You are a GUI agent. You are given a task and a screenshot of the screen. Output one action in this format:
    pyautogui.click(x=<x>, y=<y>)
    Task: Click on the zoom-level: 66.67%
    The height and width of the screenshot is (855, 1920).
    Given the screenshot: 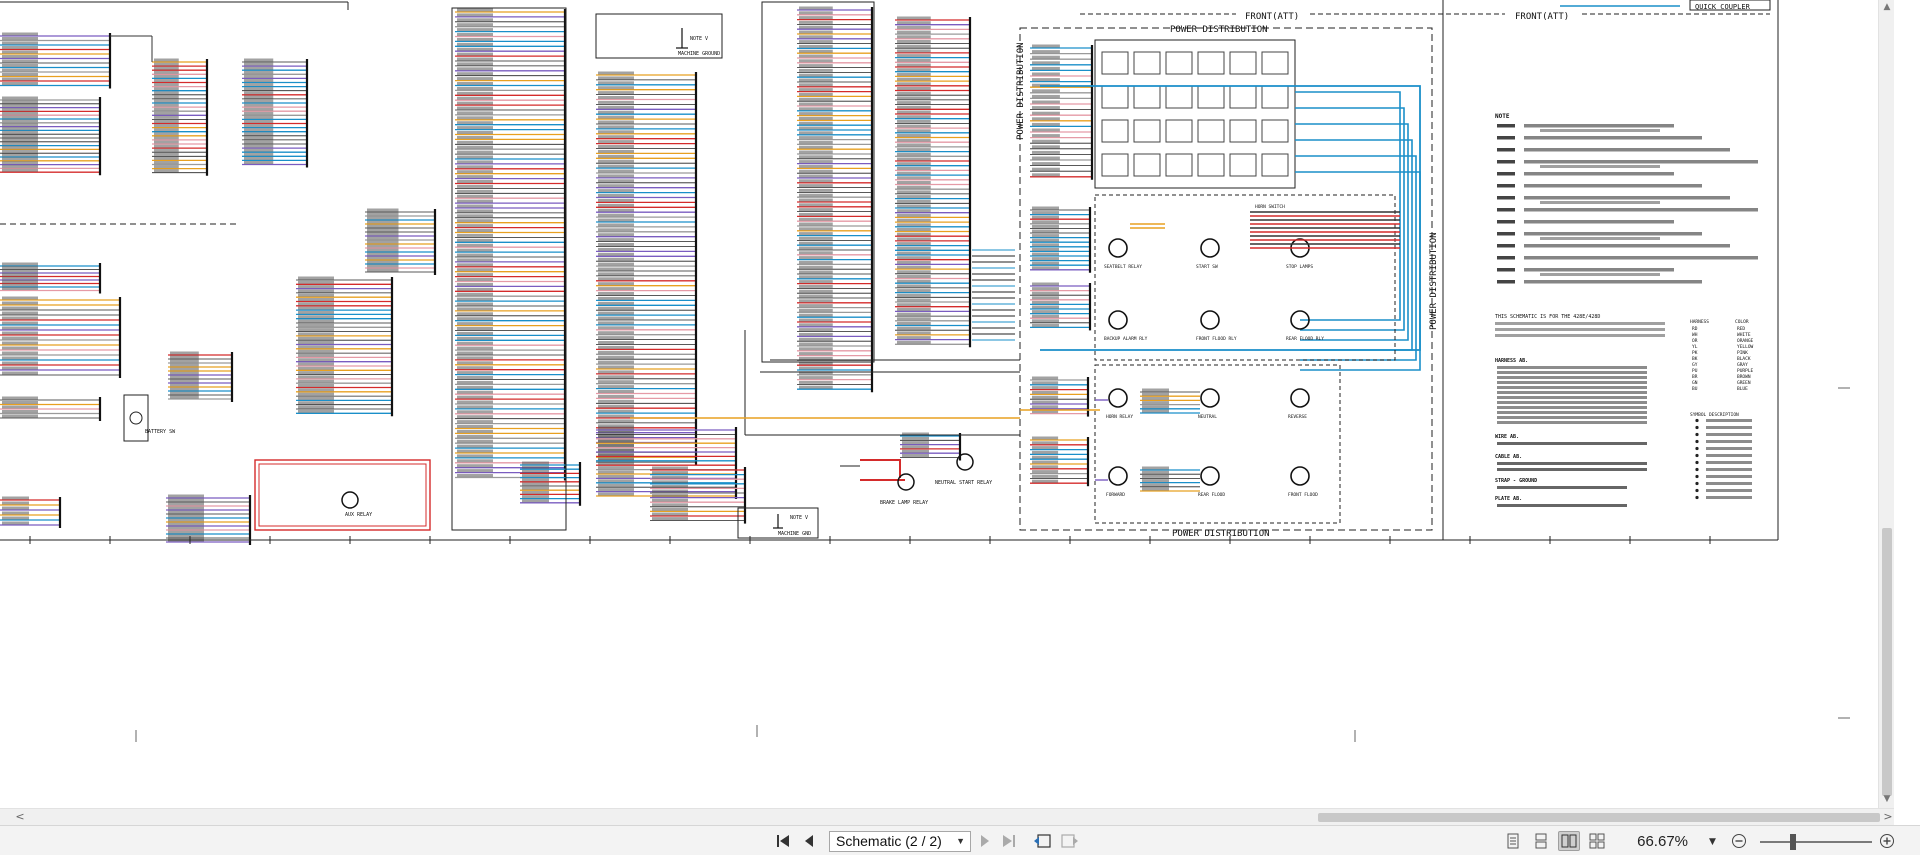 What is the action you would take?
    pyautogui.click(x=1650, y=842)
    